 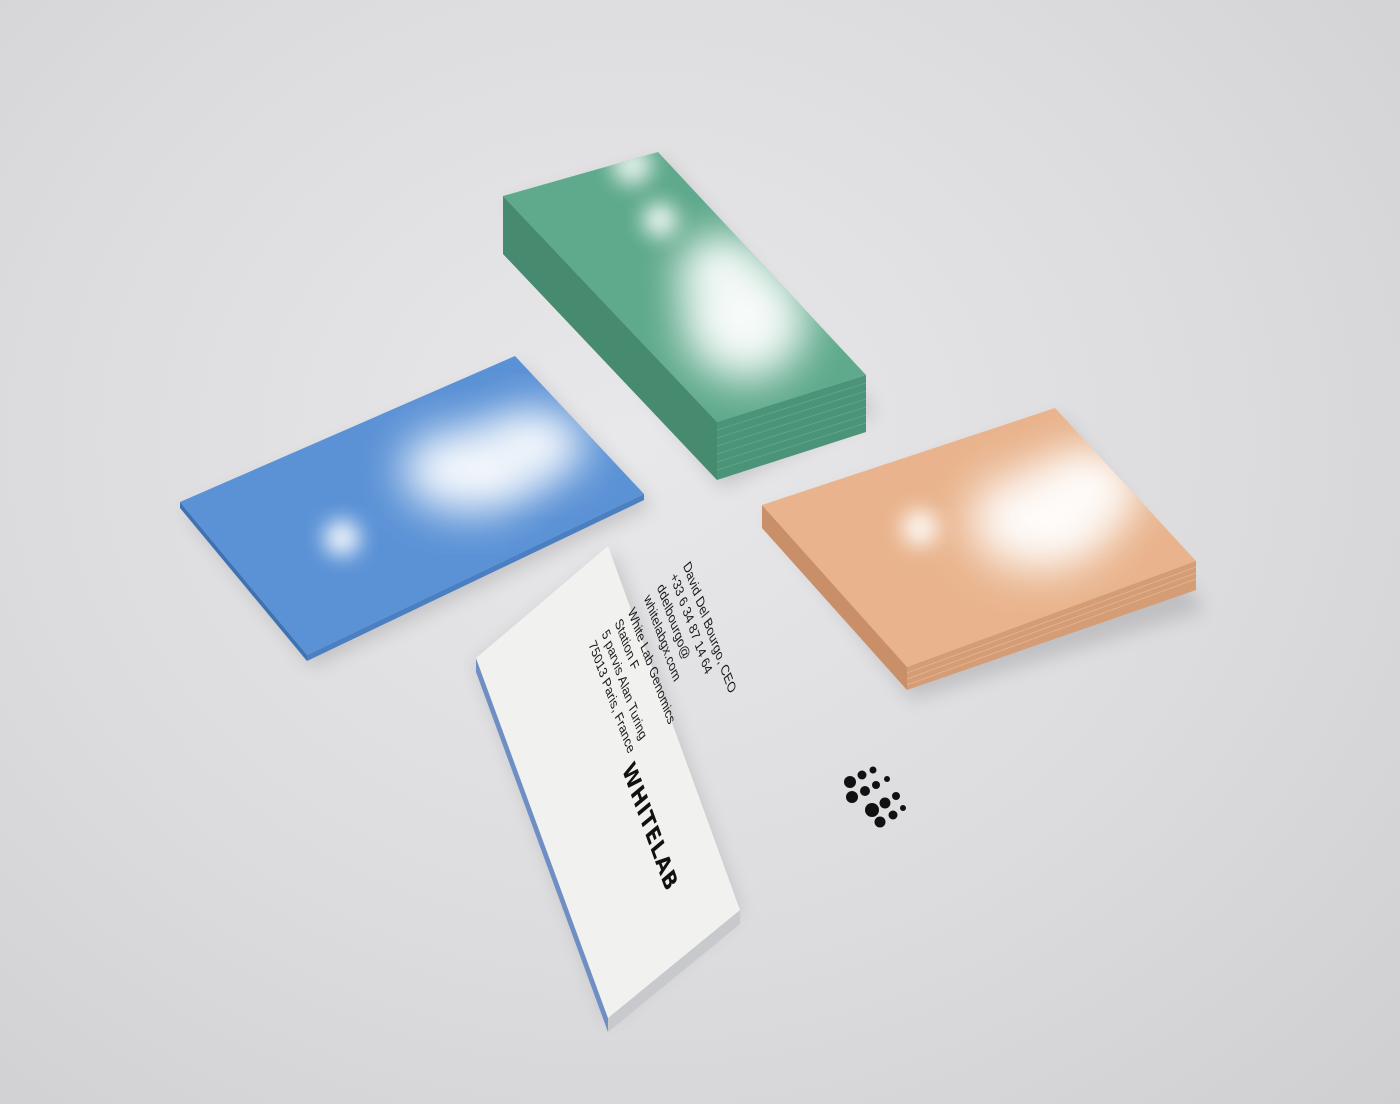 What do you see at coordinates (875, 797) in the screenshot?
I see `whitelab-dots-logo-icon` at bounding box center [875, 797].